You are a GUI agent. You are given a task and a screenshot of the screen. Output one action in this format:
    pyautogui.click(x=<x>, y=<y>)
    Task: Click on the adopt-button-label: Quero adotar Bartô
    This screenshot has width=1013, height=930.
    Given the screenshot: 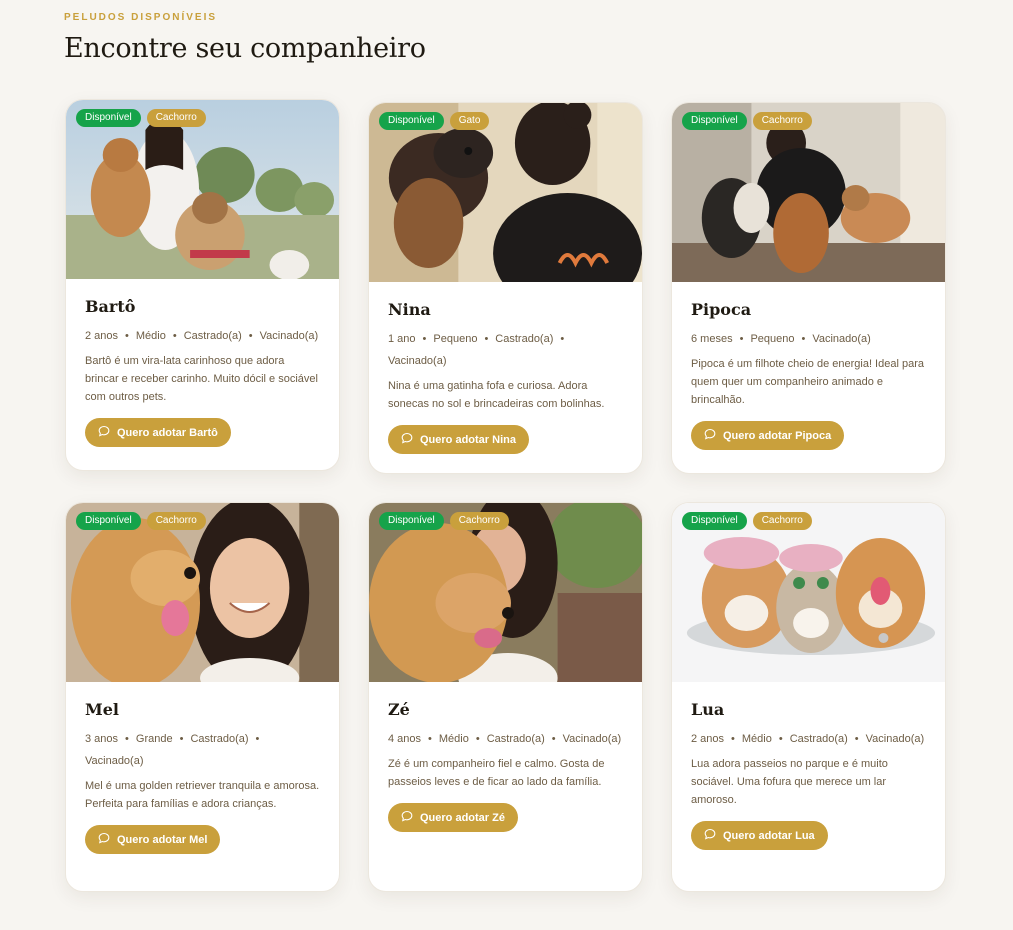 What is the action you would take?
    pyautogui.click(x=167, y=432)
    